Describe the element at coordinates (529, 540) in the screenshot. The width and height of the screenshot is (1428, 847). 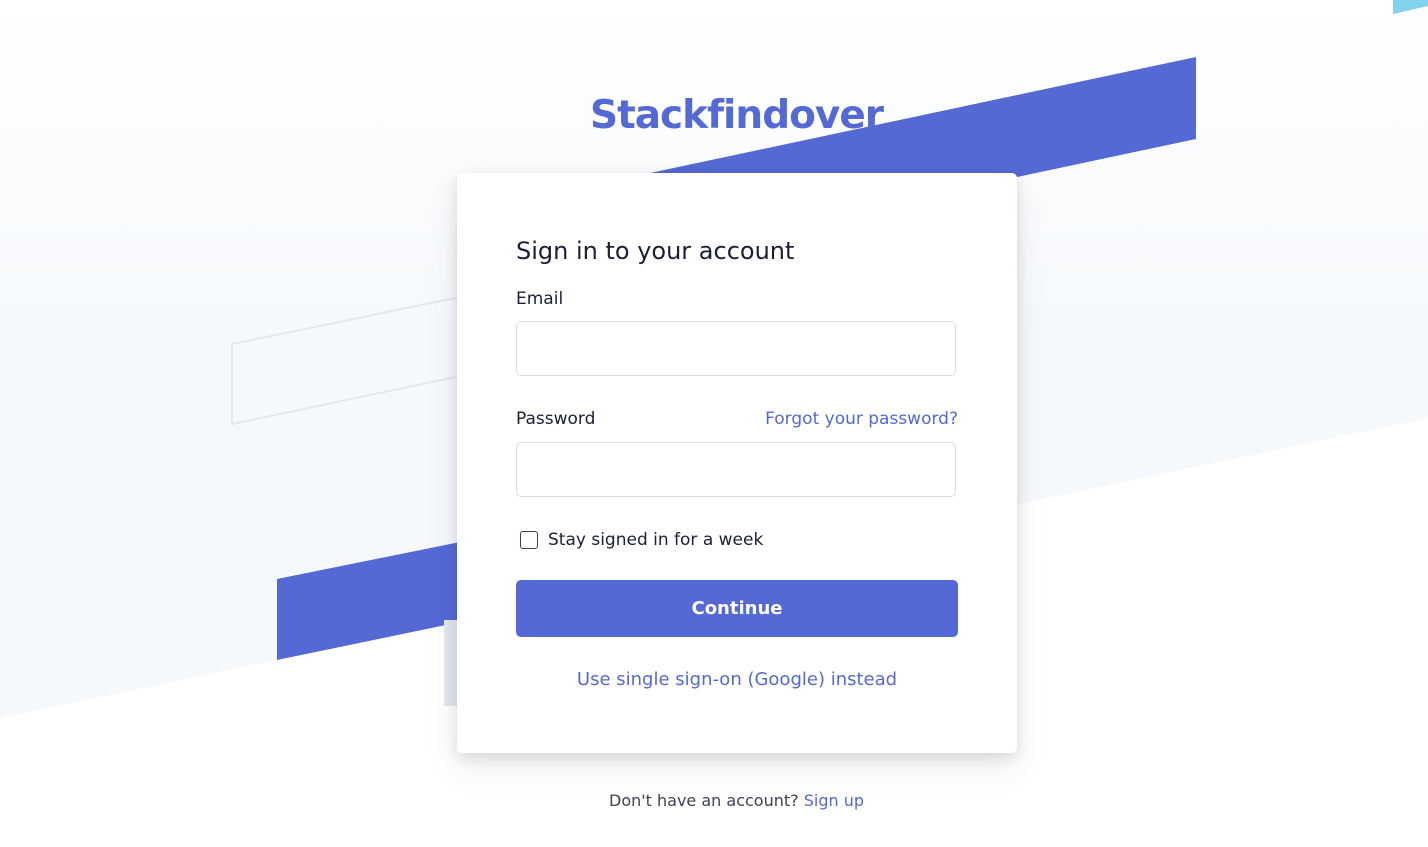
I see `stay-signed-checkbox` at that location.